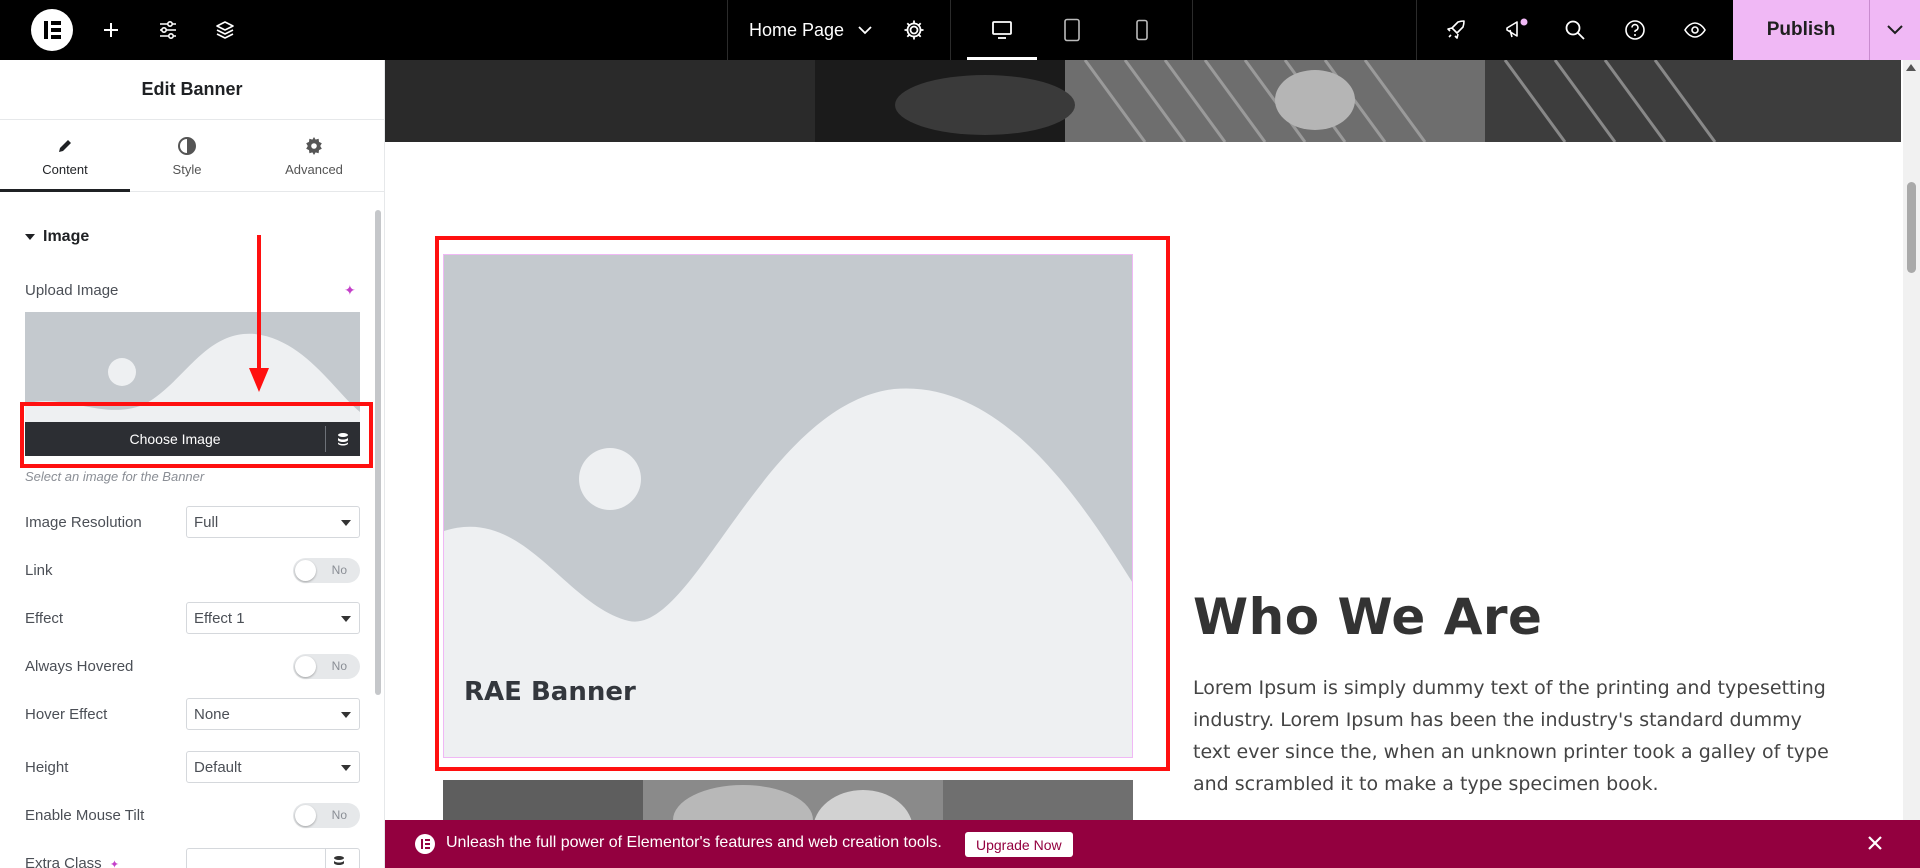 Image resolution: width=1920 pixels, height=868 pixels. I want to click on publish-options-button, so click(1895, 30).